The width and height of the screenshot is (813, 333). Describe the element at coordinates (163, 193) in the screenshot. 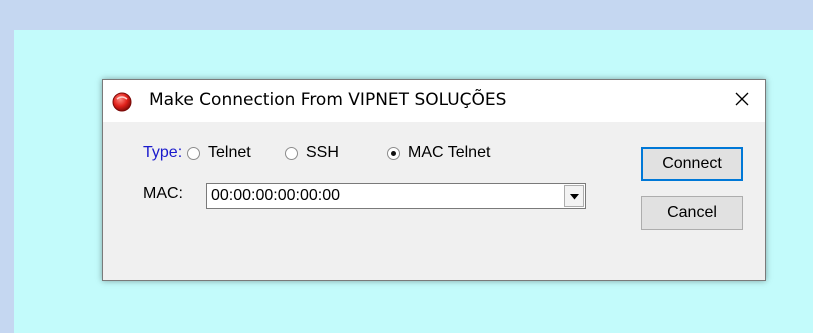

I see `mac-label: MAC:` at that location.